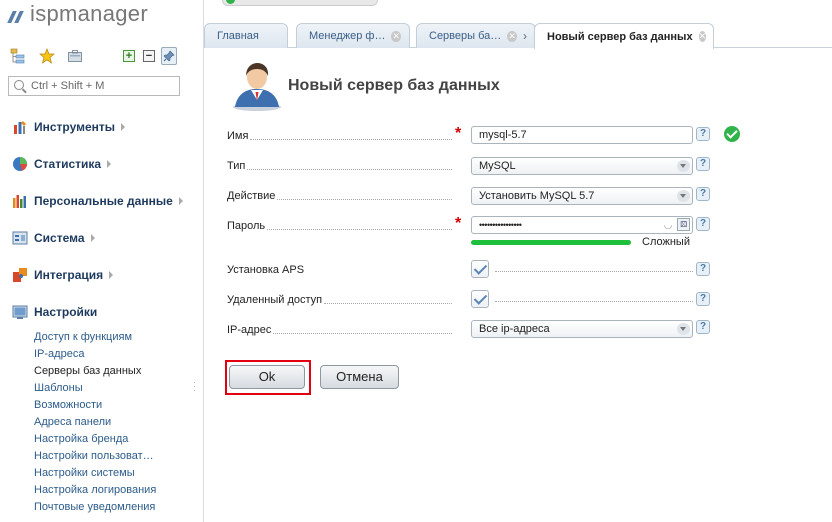  I want to click on sidebar-item-panel-addresses: Адреса панели, so click(109, 422).